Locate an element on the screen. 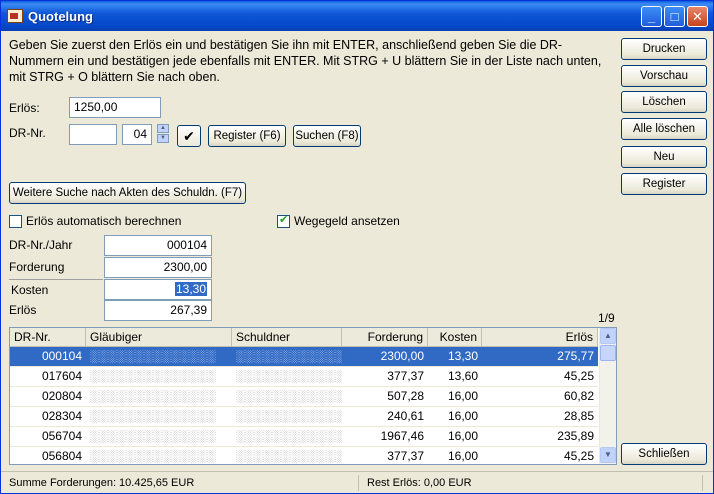 Image resolution: width=714 pixels, height=494 pixels. schliessen-button: Schließen is located at coordinates (664, 454).